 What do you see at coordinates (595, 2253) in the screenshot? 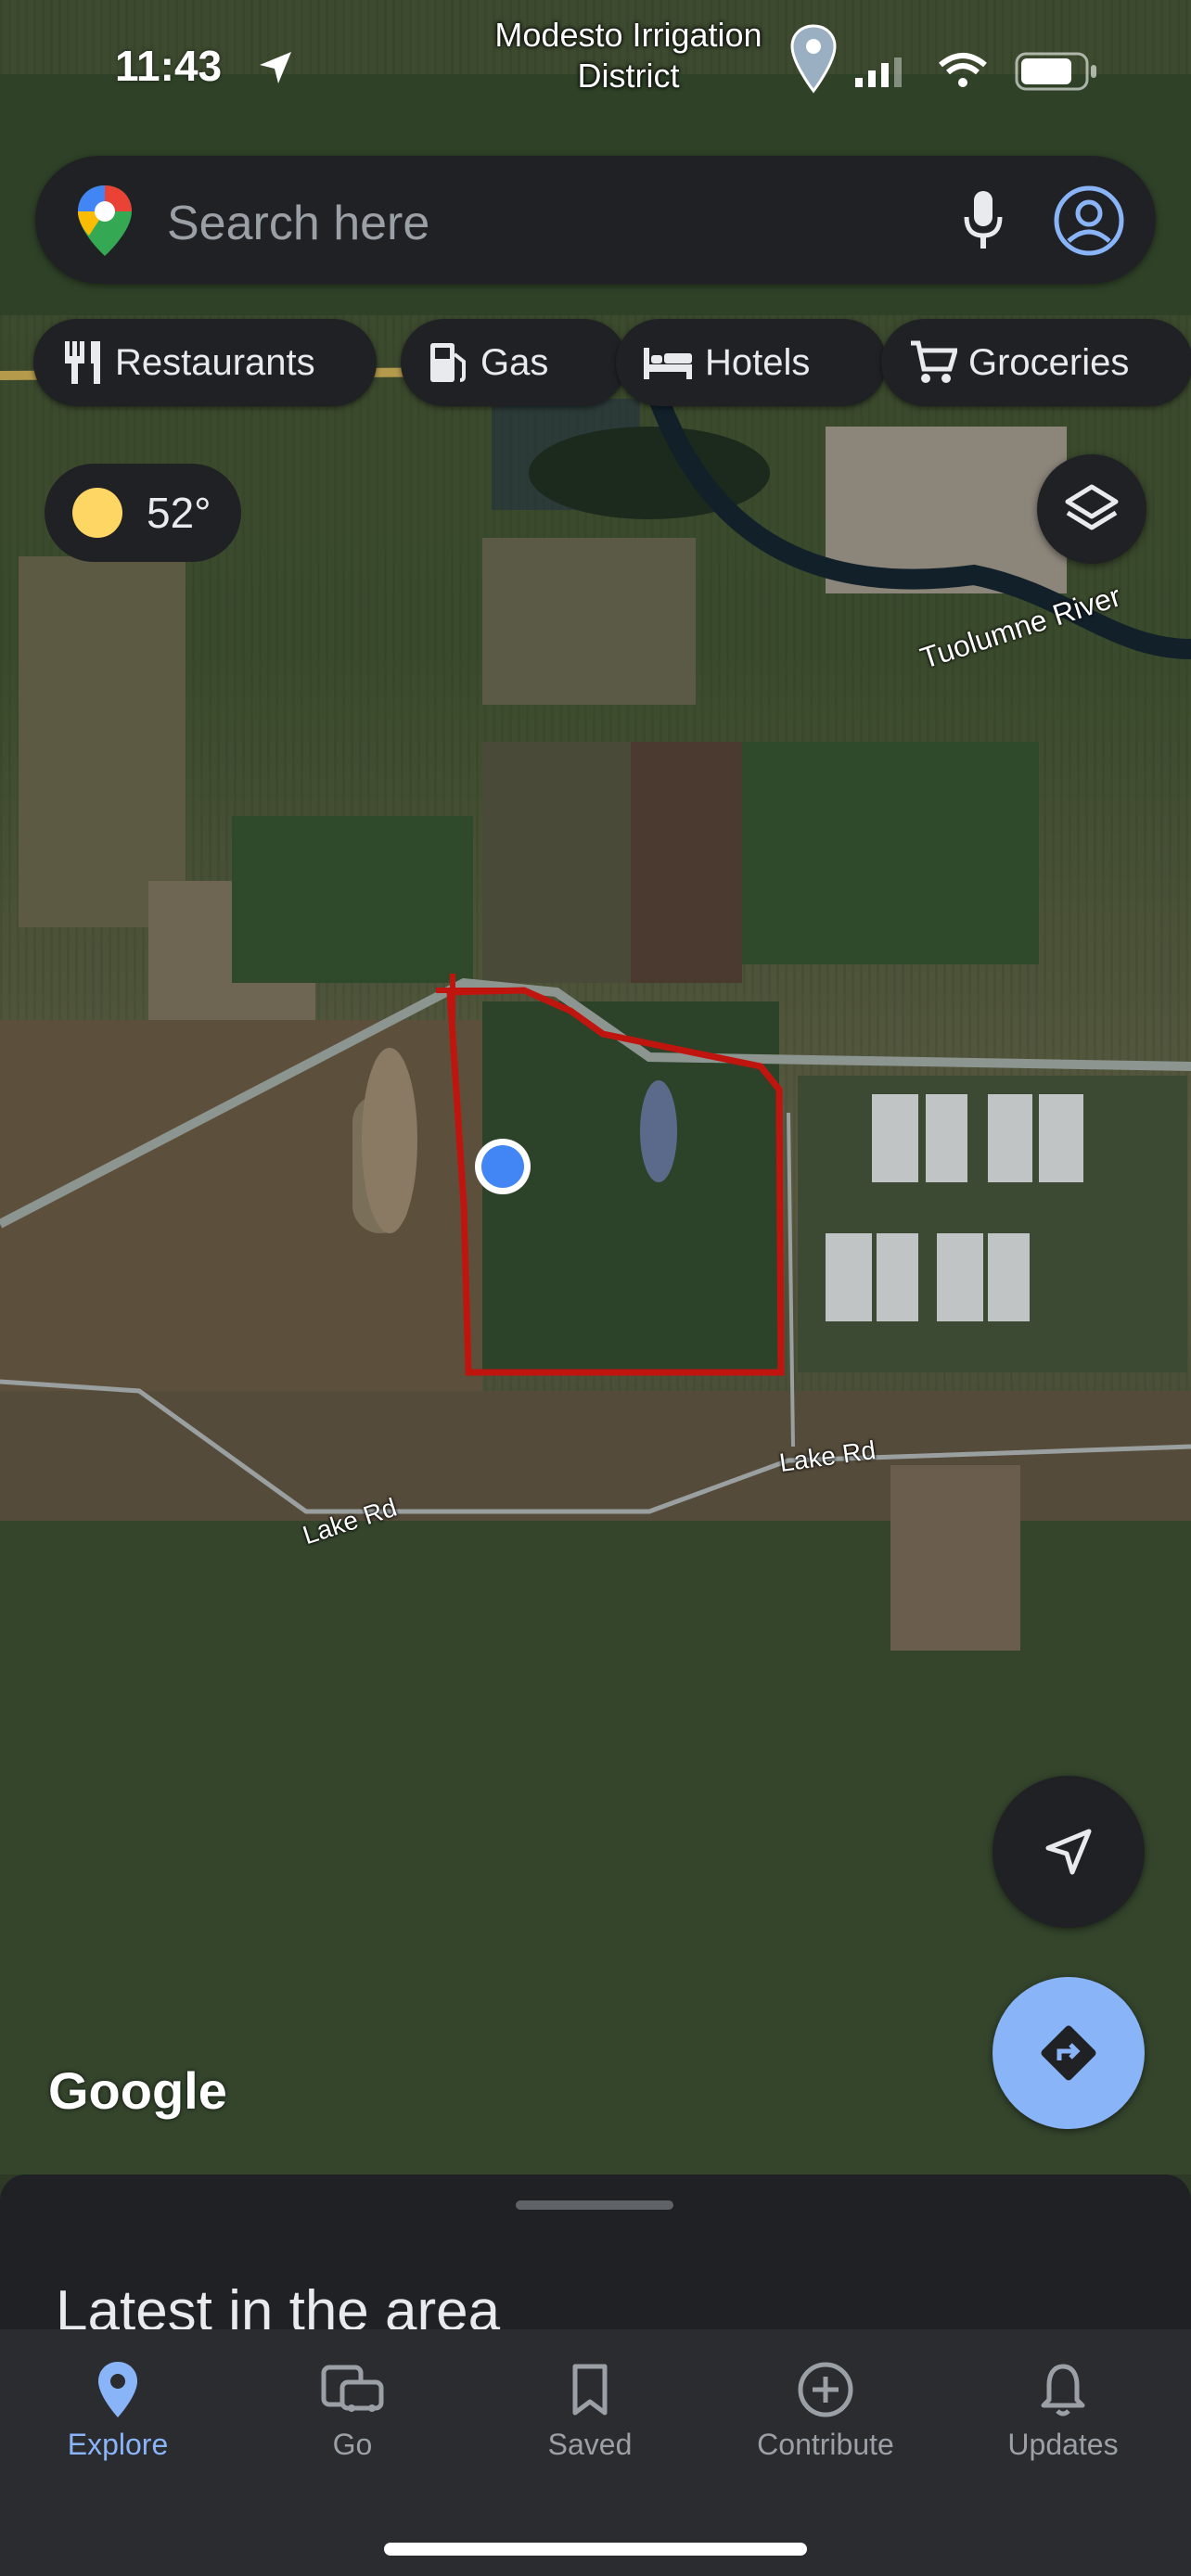
I see `bottom-sheet: Latest in the area` at bounding box center [595, 2253].